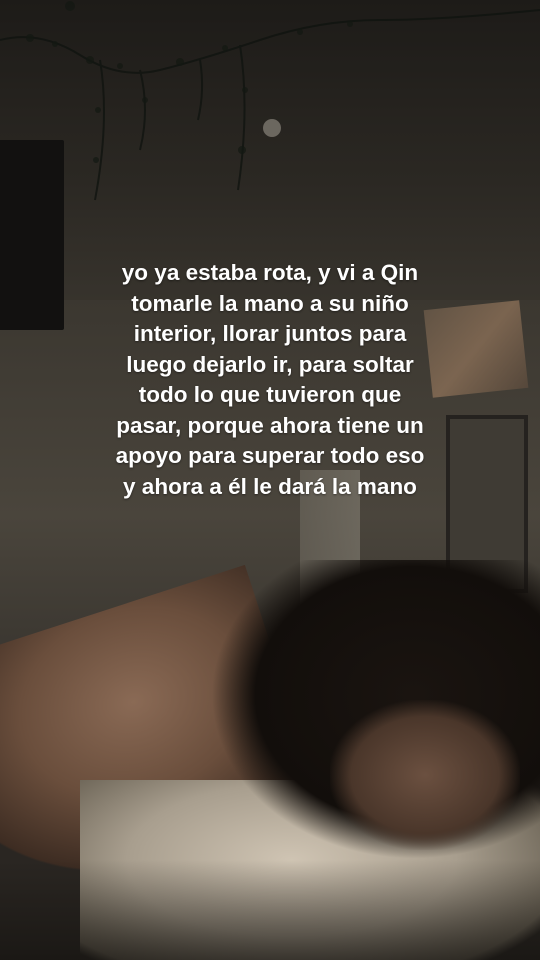  Describe the element at coordinates (425, 775) in the screenshot. I see `face` at that location.